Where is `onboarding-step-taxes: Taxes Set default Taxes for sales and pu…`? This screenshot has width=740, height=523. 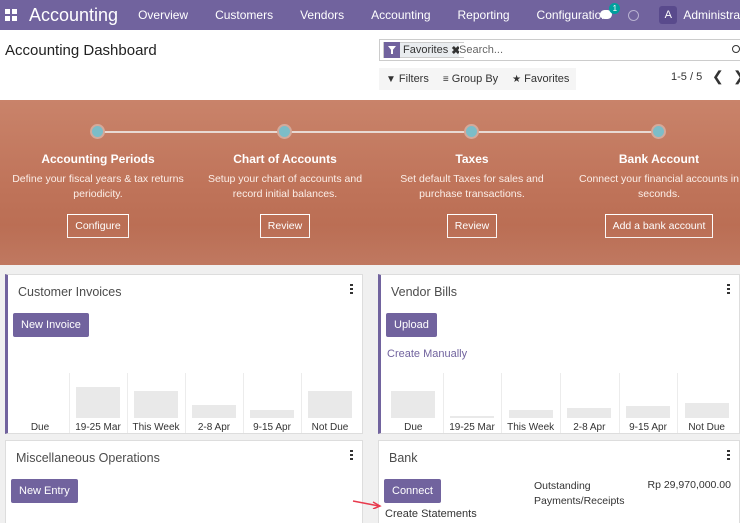
onboarding-step-taxes: Taxes Set default Taxes for sales and pu… is located at coordinates (472, 195).